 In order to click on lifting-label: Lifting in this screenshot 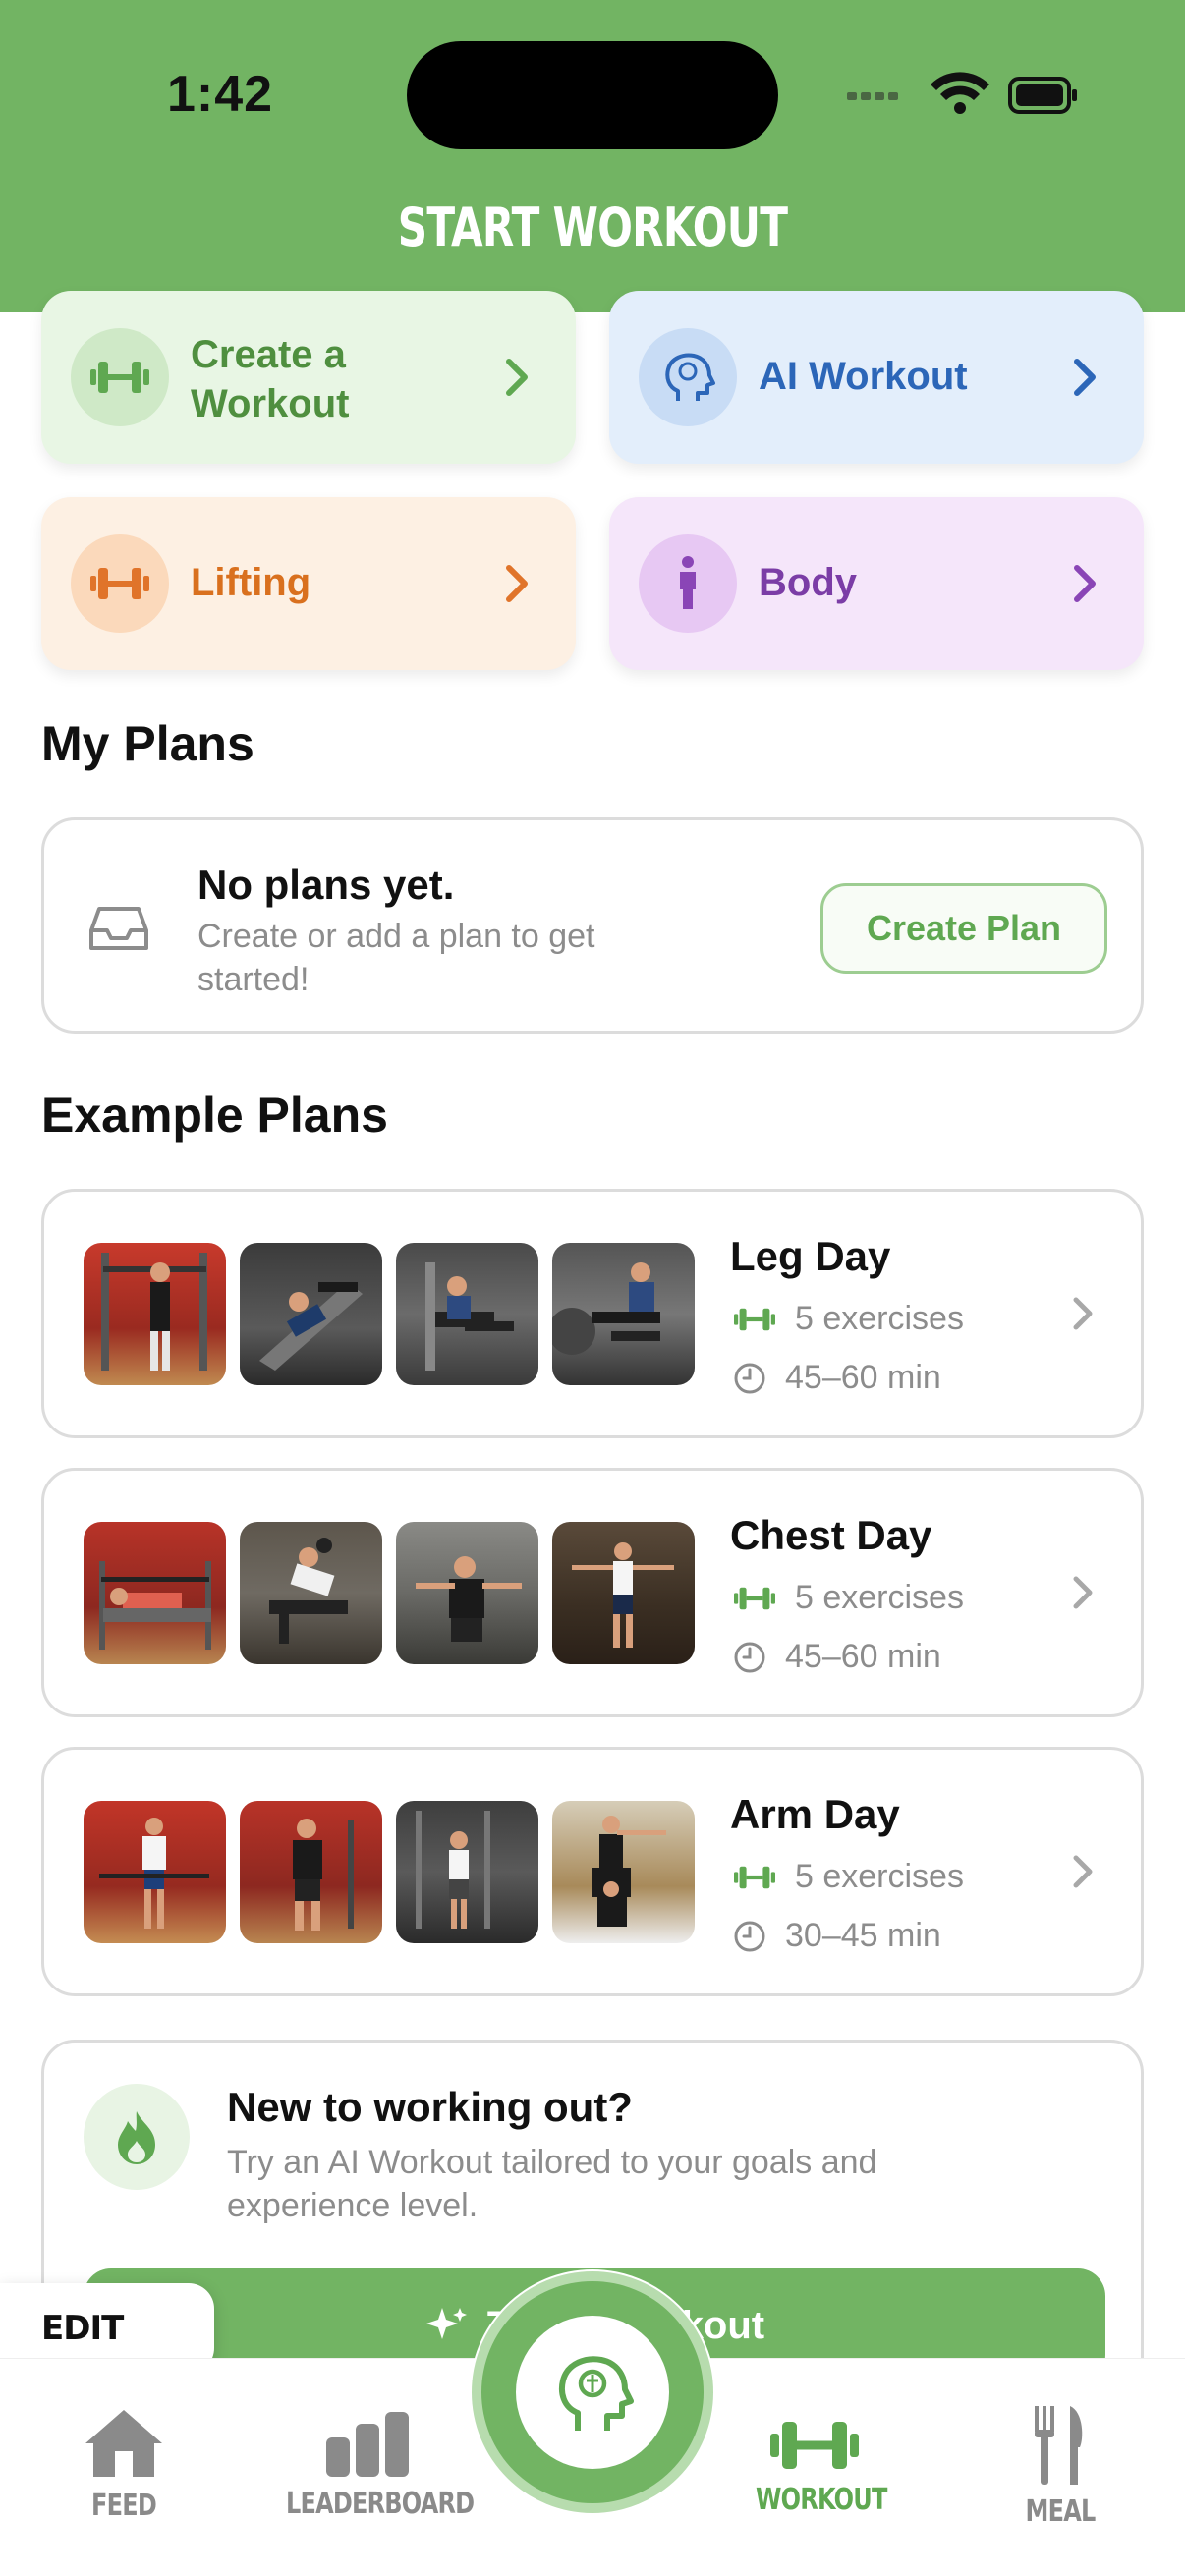, I will do `click(251, 582)`.